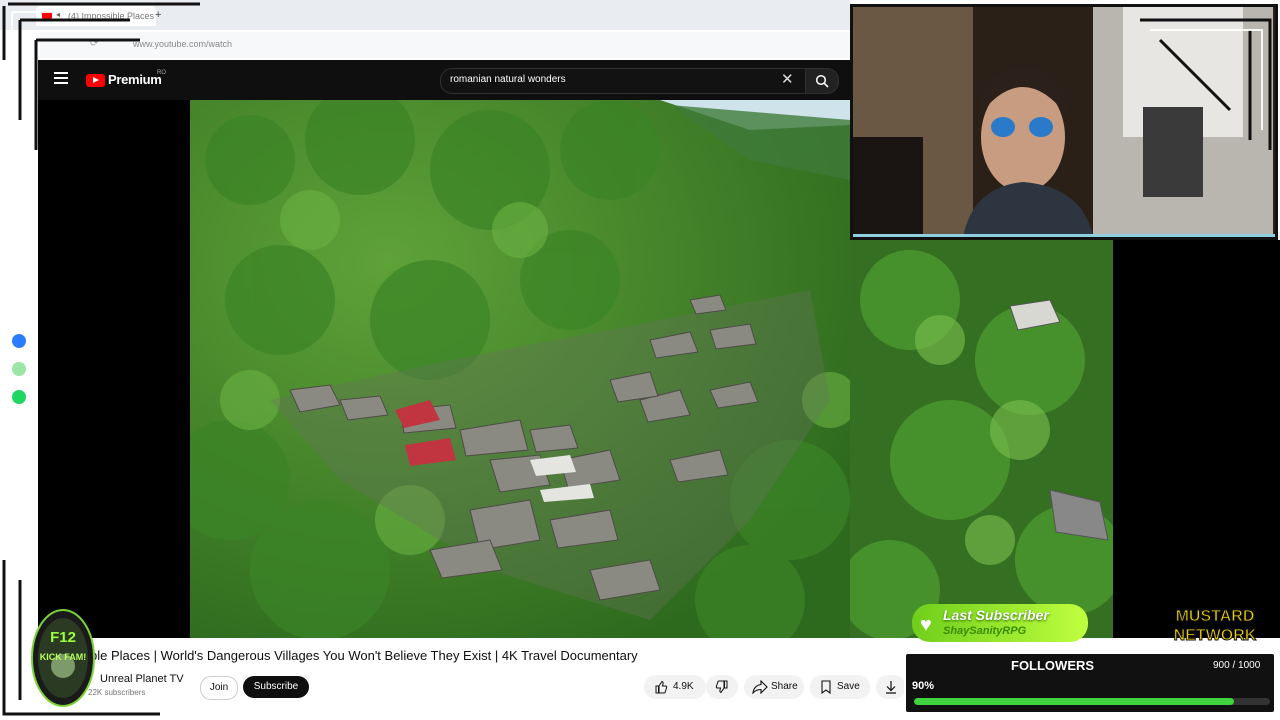 The width and height of the screenshot is (1280, 720). Describe the element at coordinates (923, 686) in the screenshot. I see `followers-percent: 90%` at that location.